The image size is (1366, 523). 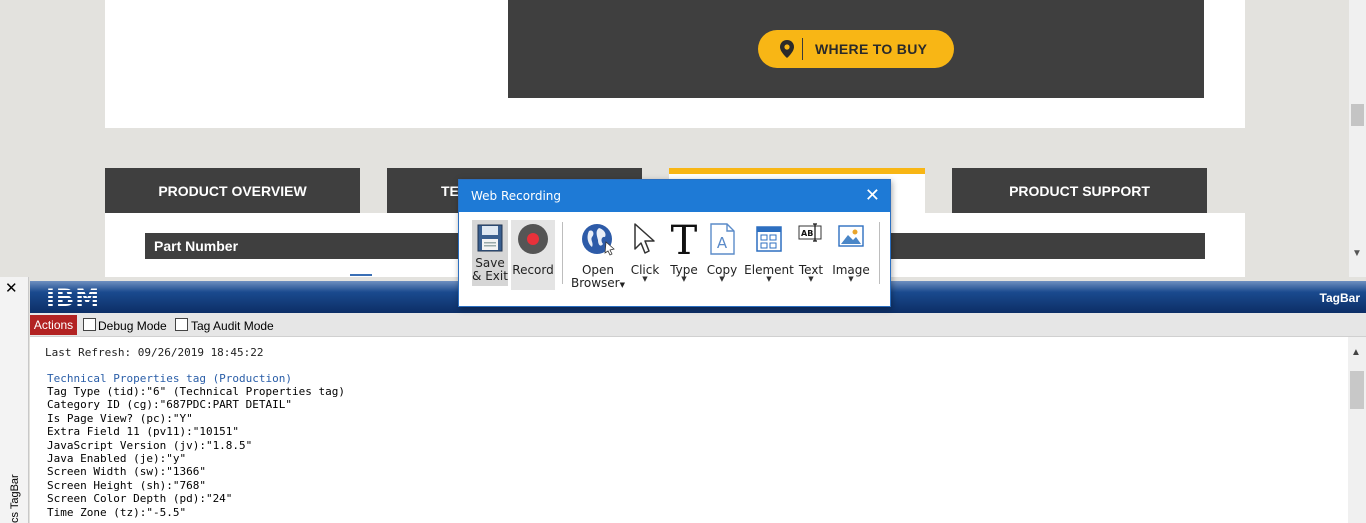 I want to click on tab-label: TE, so click(x=450, y=190).